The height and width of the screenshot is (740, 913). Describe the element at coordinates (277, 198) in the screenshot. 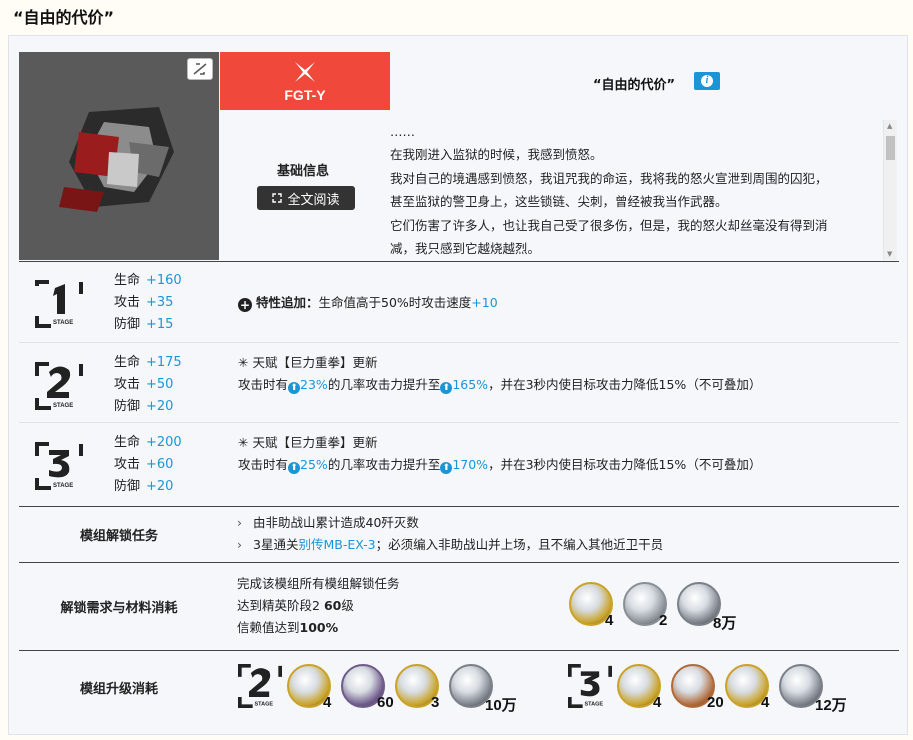

I see `expand-icon` at that location.